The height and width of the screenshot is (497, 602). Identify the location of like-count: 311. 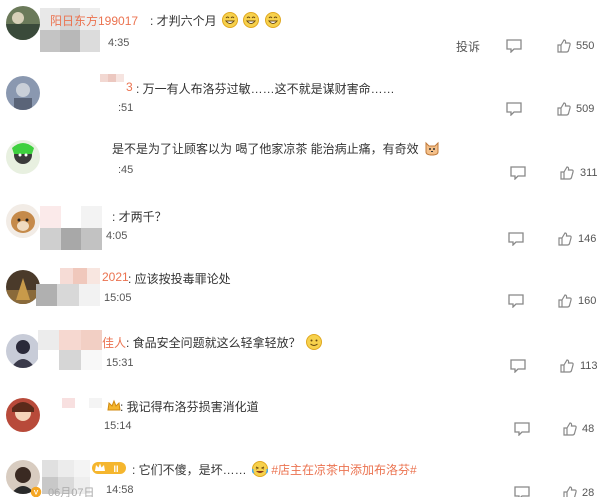
(589, 173).